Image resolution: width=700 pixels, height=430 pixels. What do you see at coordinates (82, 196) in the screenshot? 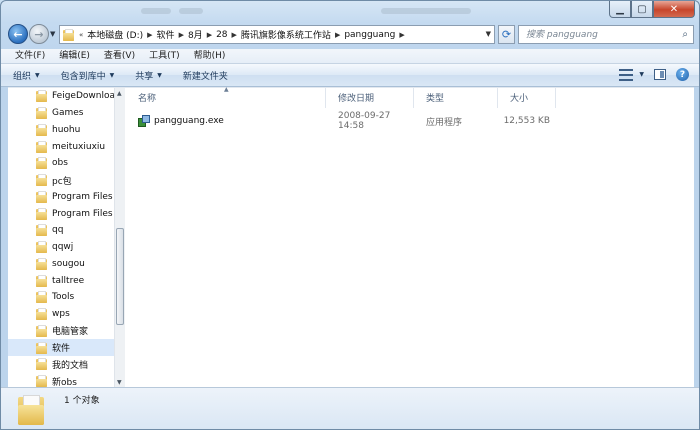
I see `tree-item-label: Program Files` at bounding box center [82, 196].